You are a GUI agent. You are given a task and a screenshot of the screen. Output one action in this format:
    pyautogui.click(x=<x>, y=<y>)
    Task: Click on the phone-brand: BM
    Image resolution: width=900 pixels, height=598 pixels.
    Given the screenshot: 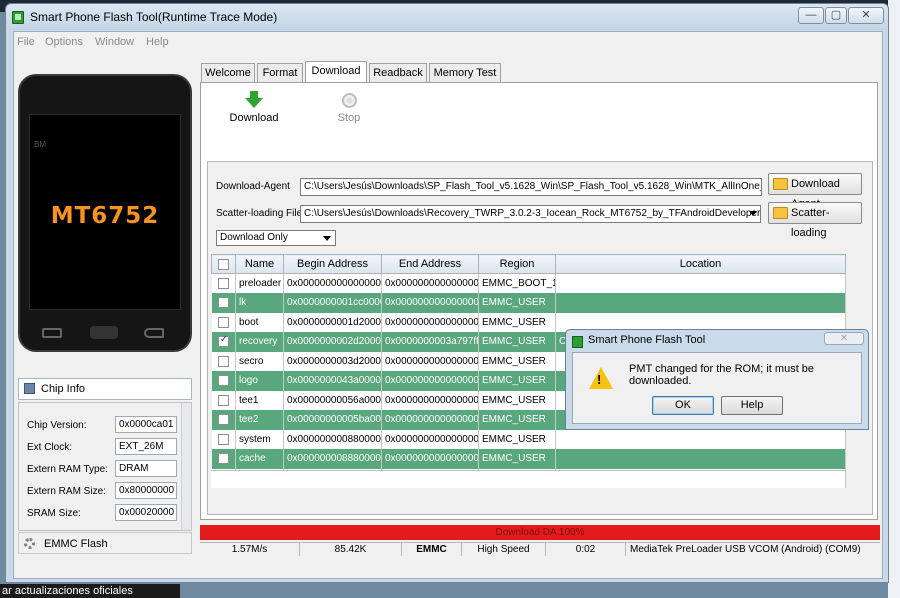 What is the action you would take?
    pyautogui.click(x=40, y=144)
    